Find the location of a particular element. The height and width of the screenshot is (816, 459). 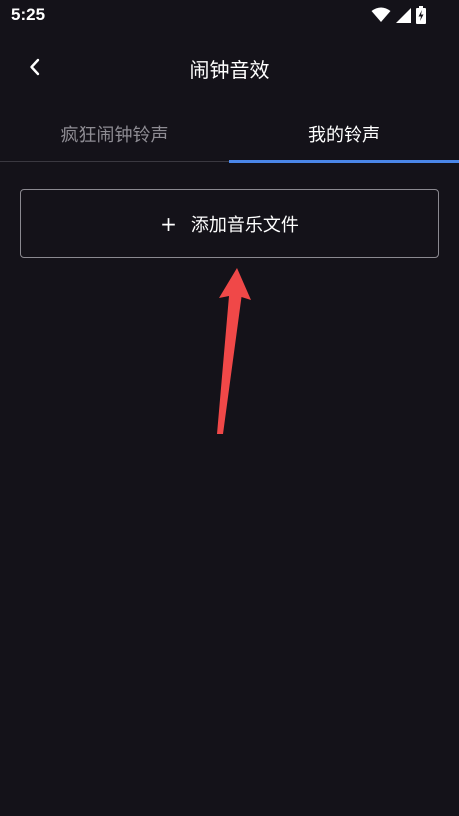

status-time: 5:25 is located at coordinates (28, 14).